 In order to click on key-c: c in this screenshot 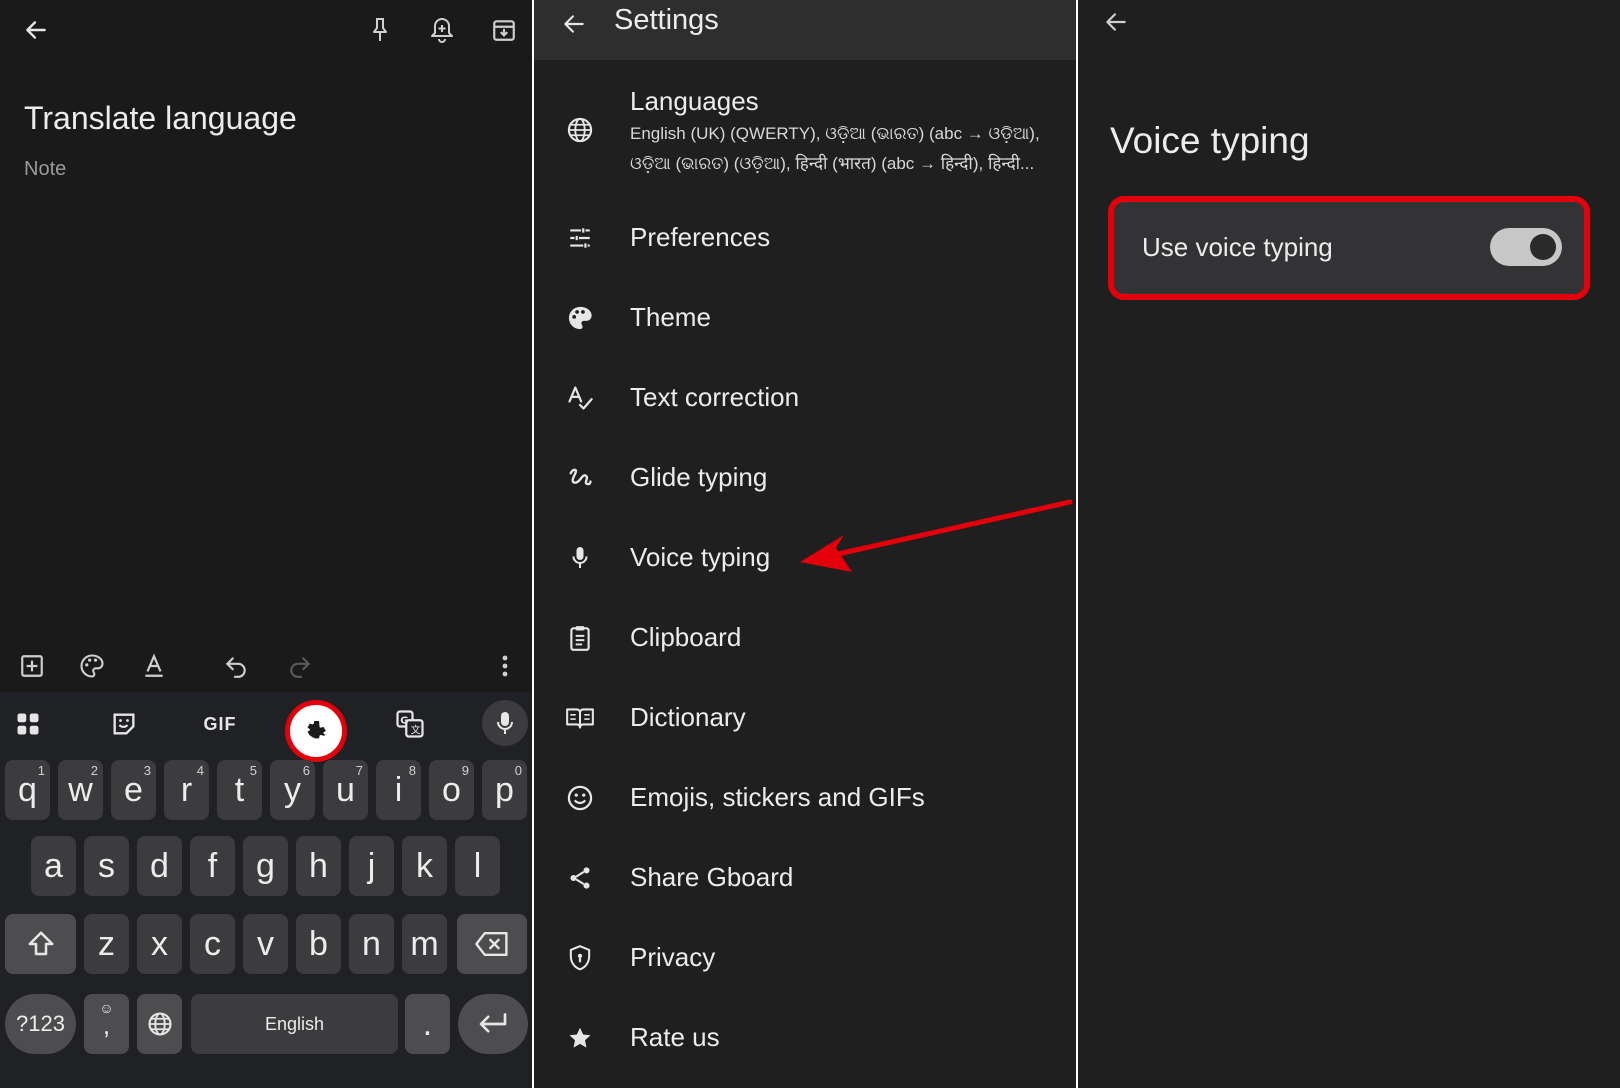, I will do `click(212, 944)`.